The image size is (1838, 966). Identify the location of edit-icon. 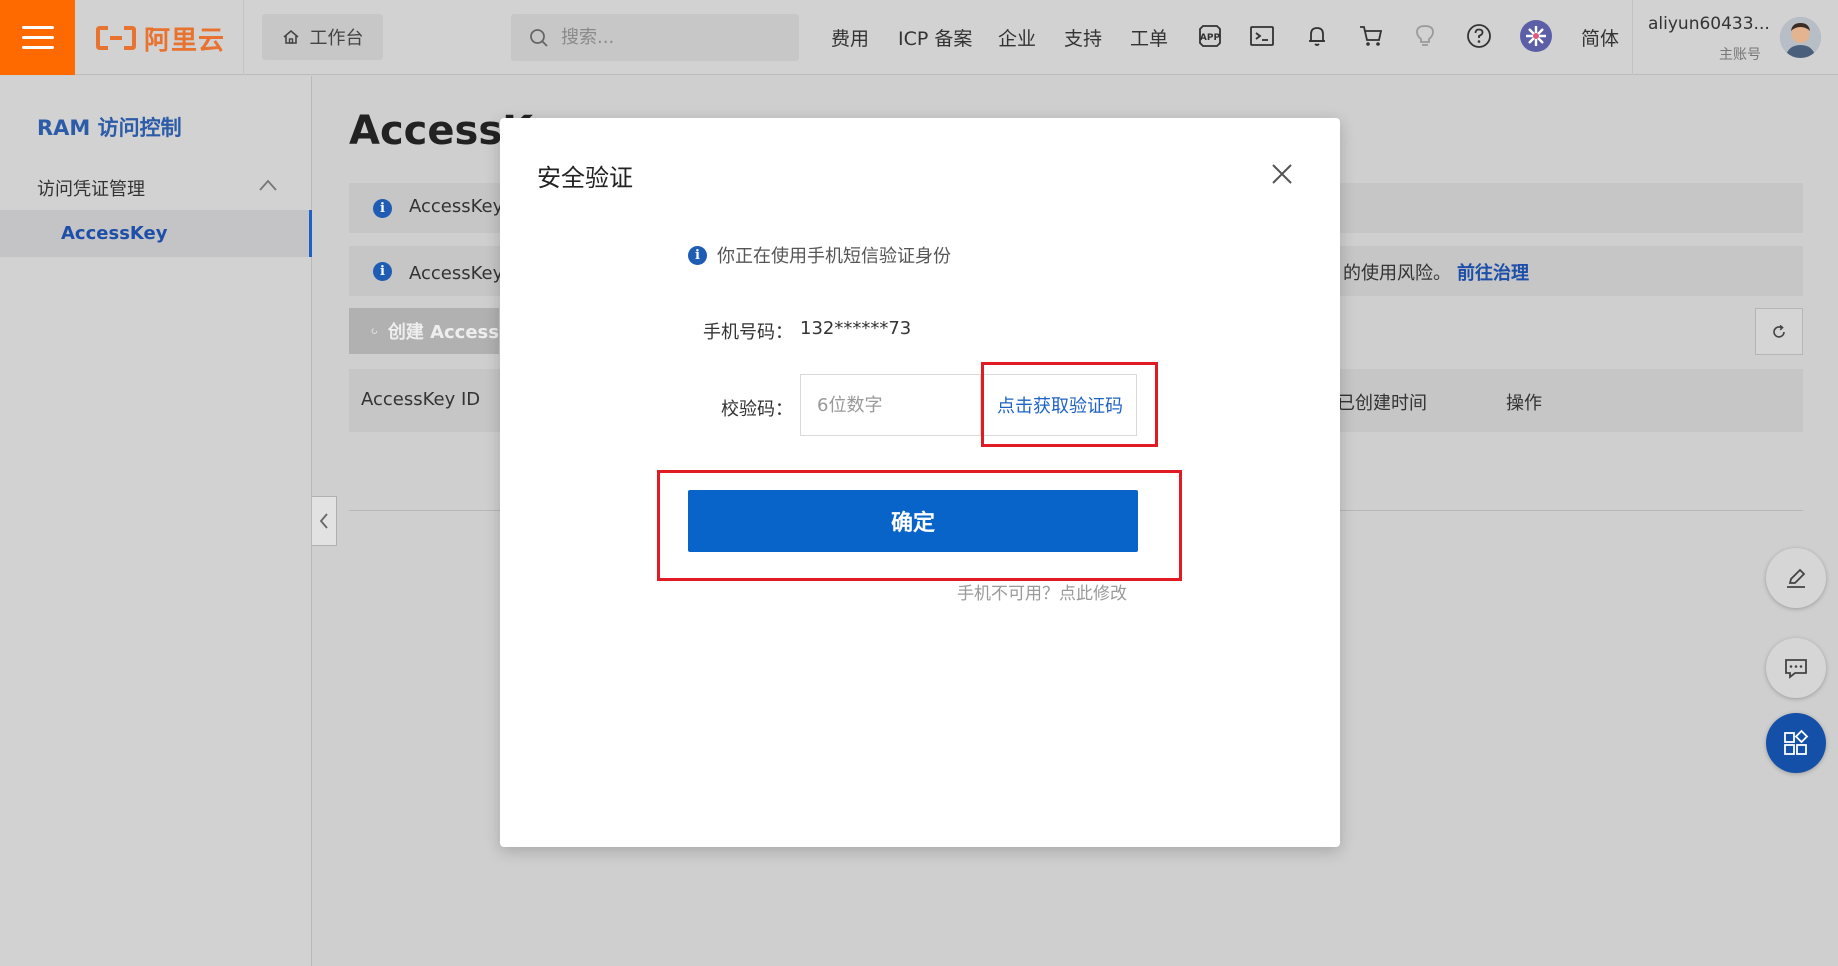
(1796, 578).